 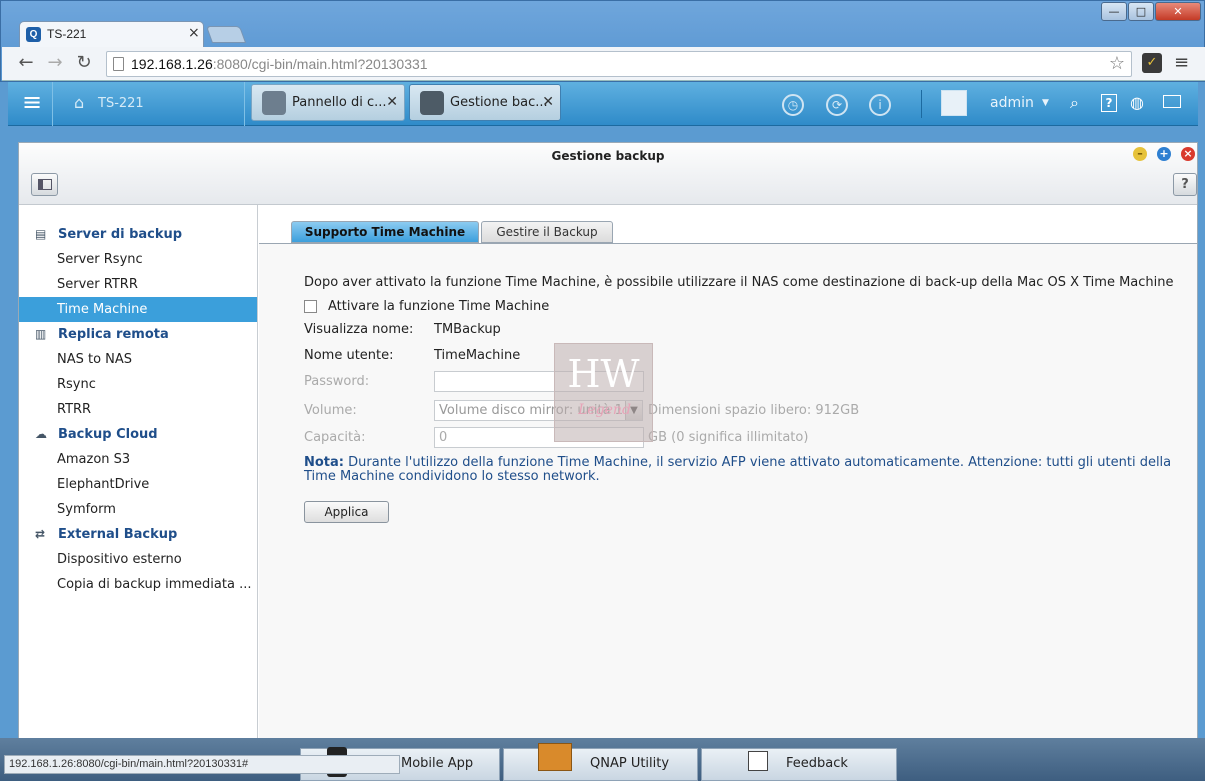 I want to click on help-button: ?, so click(x=1185, y=184).